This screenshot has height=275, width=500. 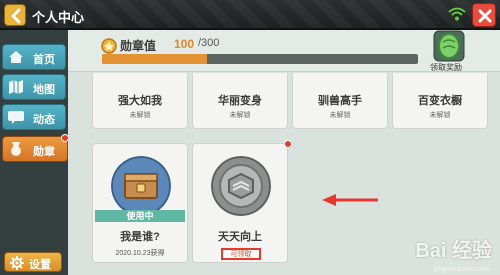 I want to click on medal-card-in-use: 使用中 我是谁? 2020.10.23获得, so click(x=140, y=203).